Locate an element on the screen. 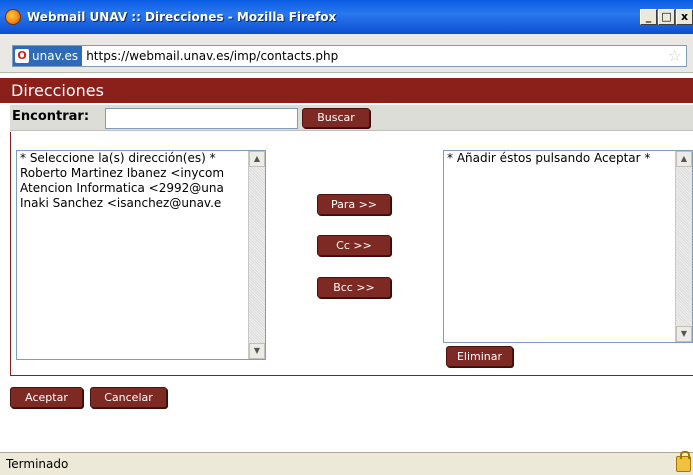  minimize-button: _ is located at coordinates (648, 17).